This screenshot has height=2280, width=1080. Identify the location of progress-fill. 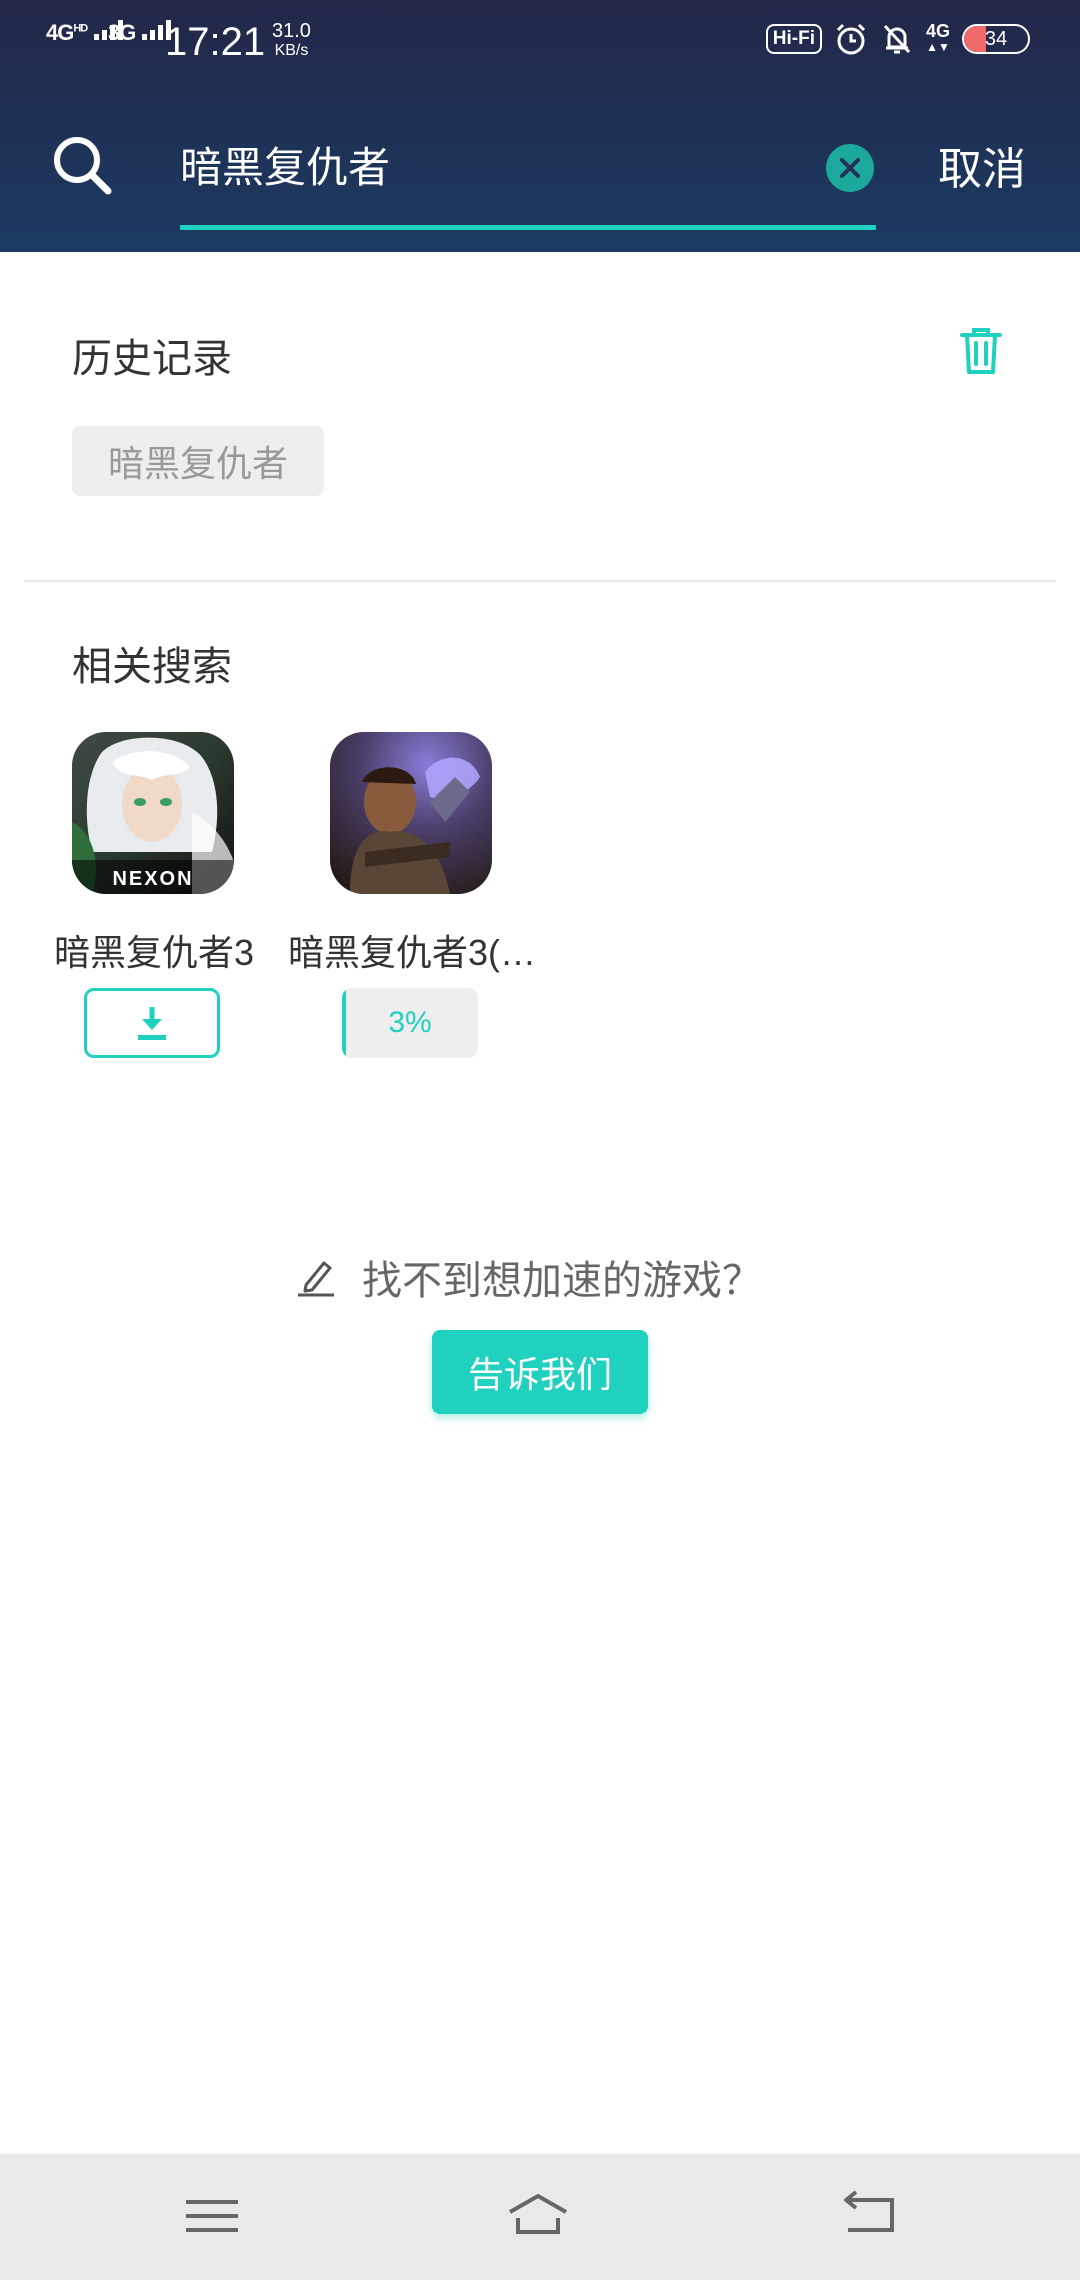
(344, 1023).